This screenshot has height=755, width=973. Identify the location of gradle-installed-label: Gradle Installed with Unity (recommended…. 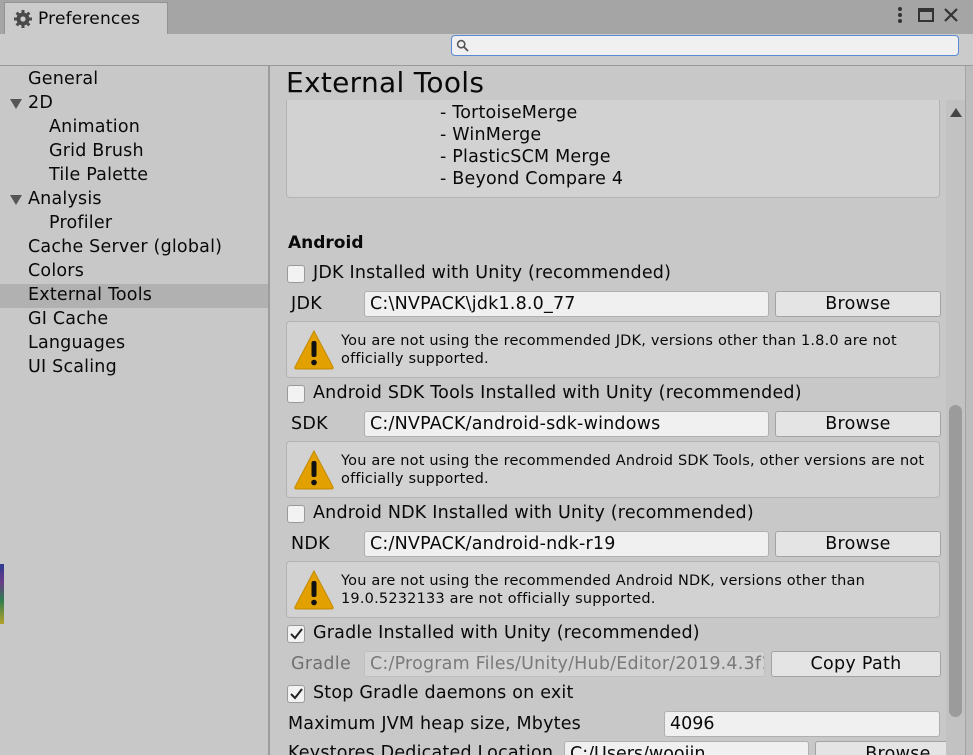
(506, 633).